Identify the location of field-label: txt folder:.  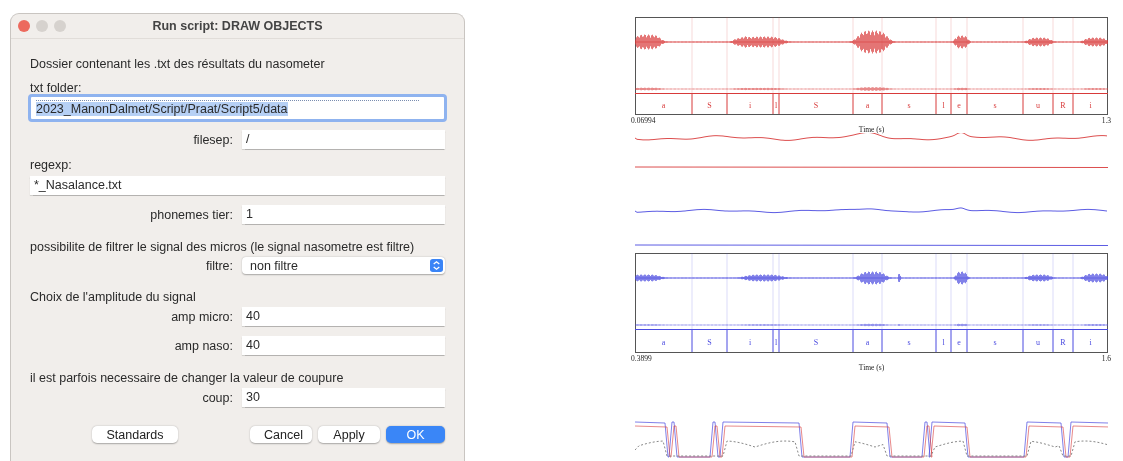
(56, 88).